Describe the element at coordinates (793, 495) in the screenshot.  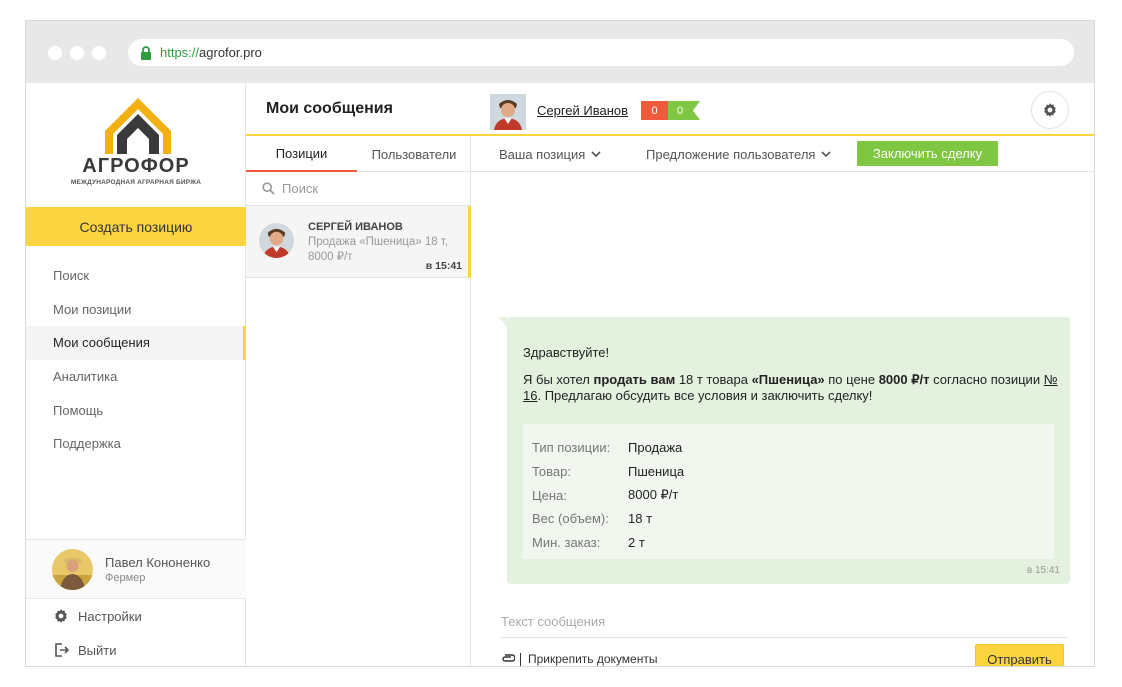
I see `detail-row: Цена: 8000 ₽/т` at that location.